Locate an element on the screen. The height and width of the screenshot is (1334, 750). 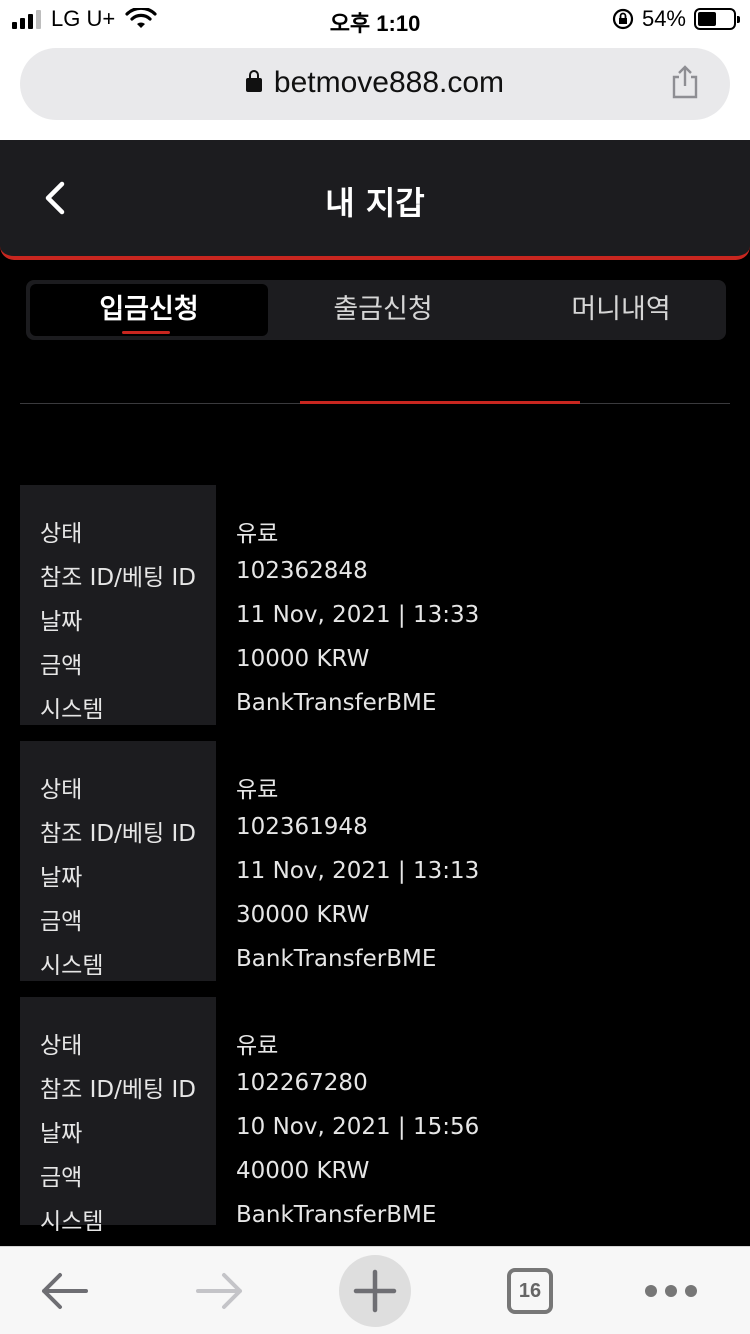
lock-icon is located at coordinates (253, 81).